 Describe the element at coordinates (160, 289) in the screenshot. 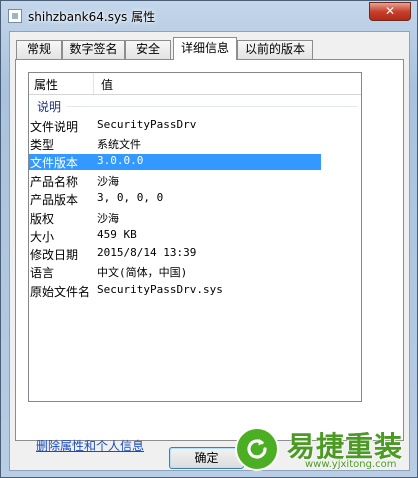

I see `property-value: SecurityPassDrv.sys` at that location.